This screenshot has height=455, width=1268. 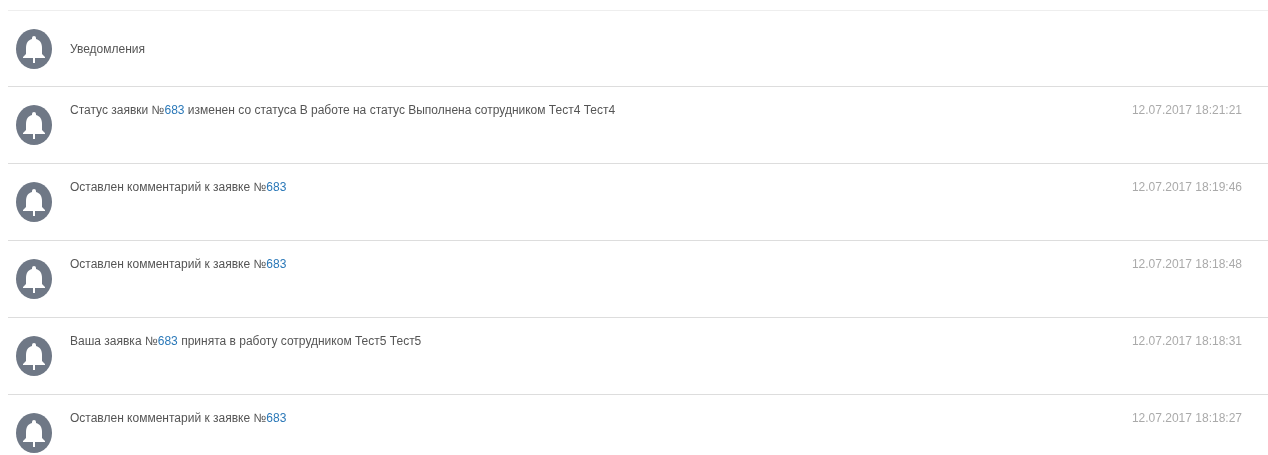 I want to click on timestamp: 12.07.2017 18:18:48, so click(x=1186, y=264).